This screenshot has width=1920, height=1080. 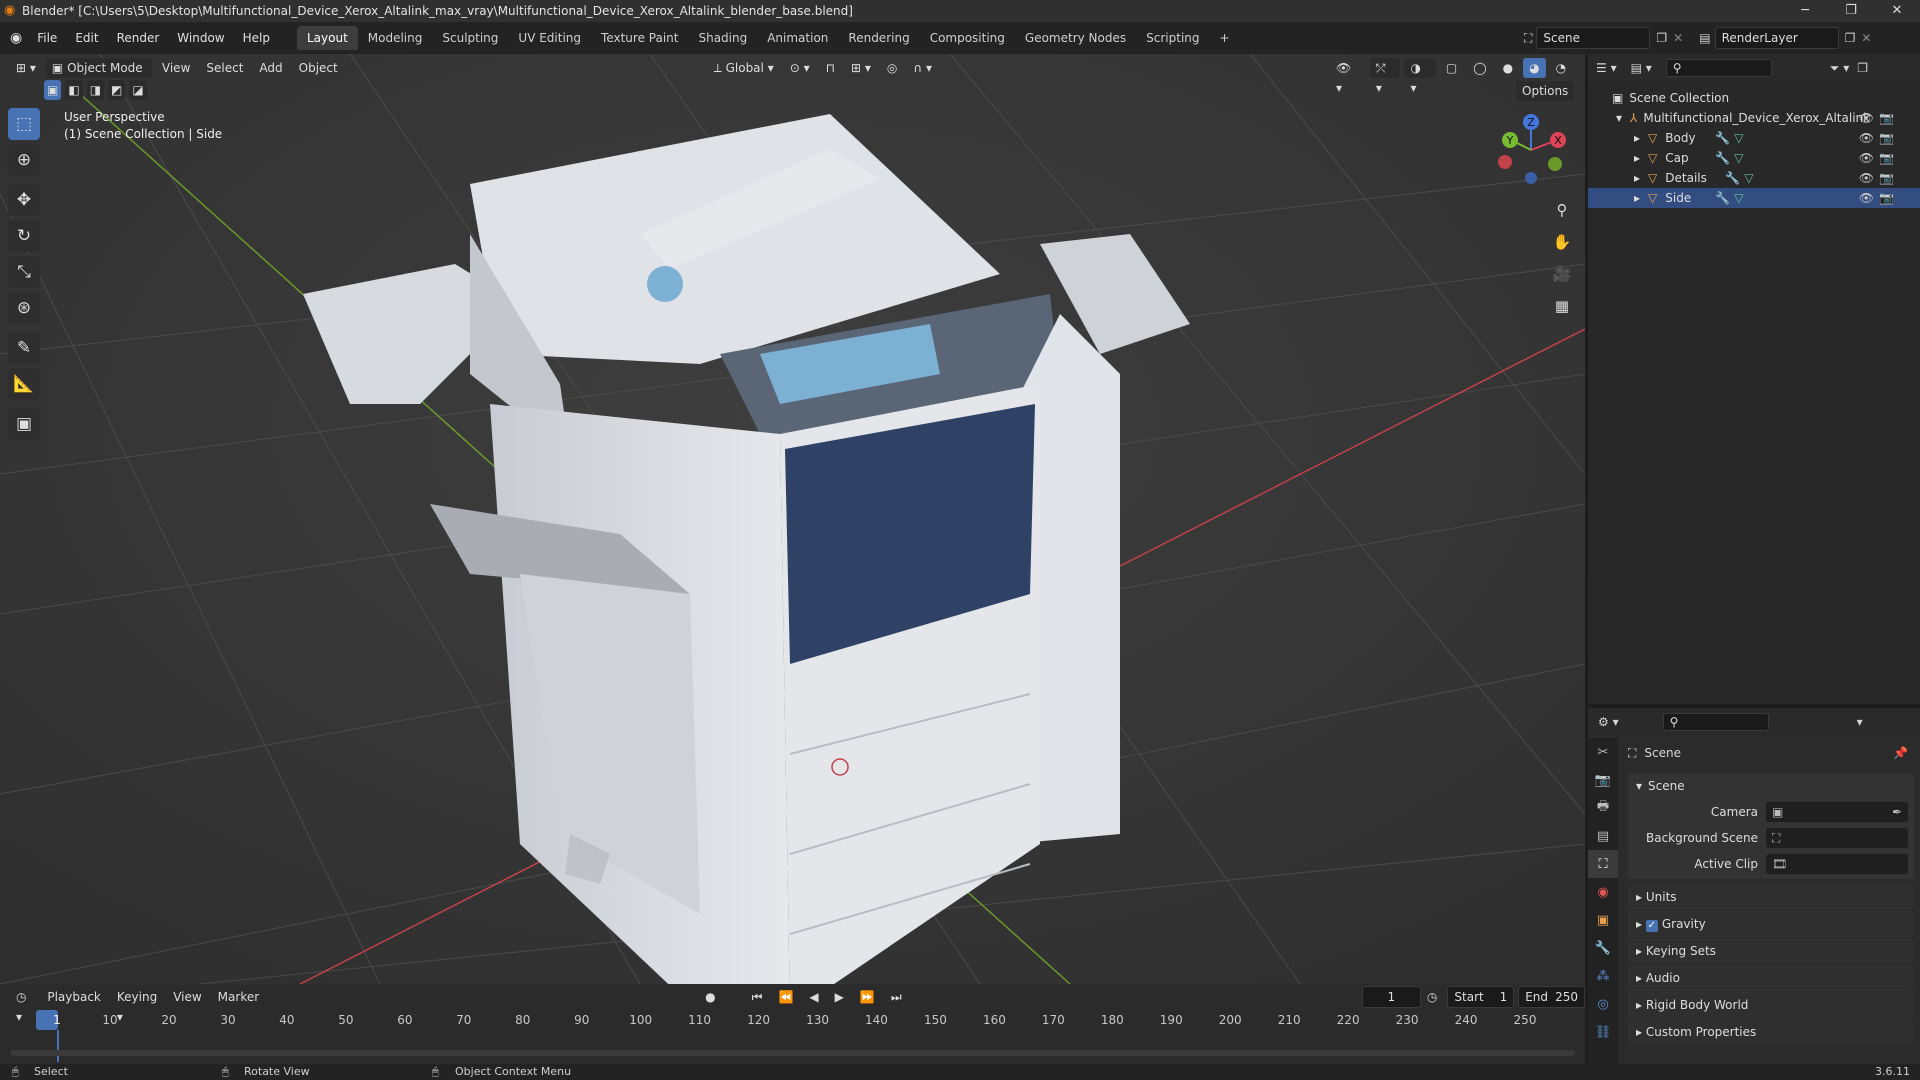 What do you see at coordinates (1651, 926) in the screenshot?
I see `gravity-checkbox: ✓` at bounding box center [1651, 926].